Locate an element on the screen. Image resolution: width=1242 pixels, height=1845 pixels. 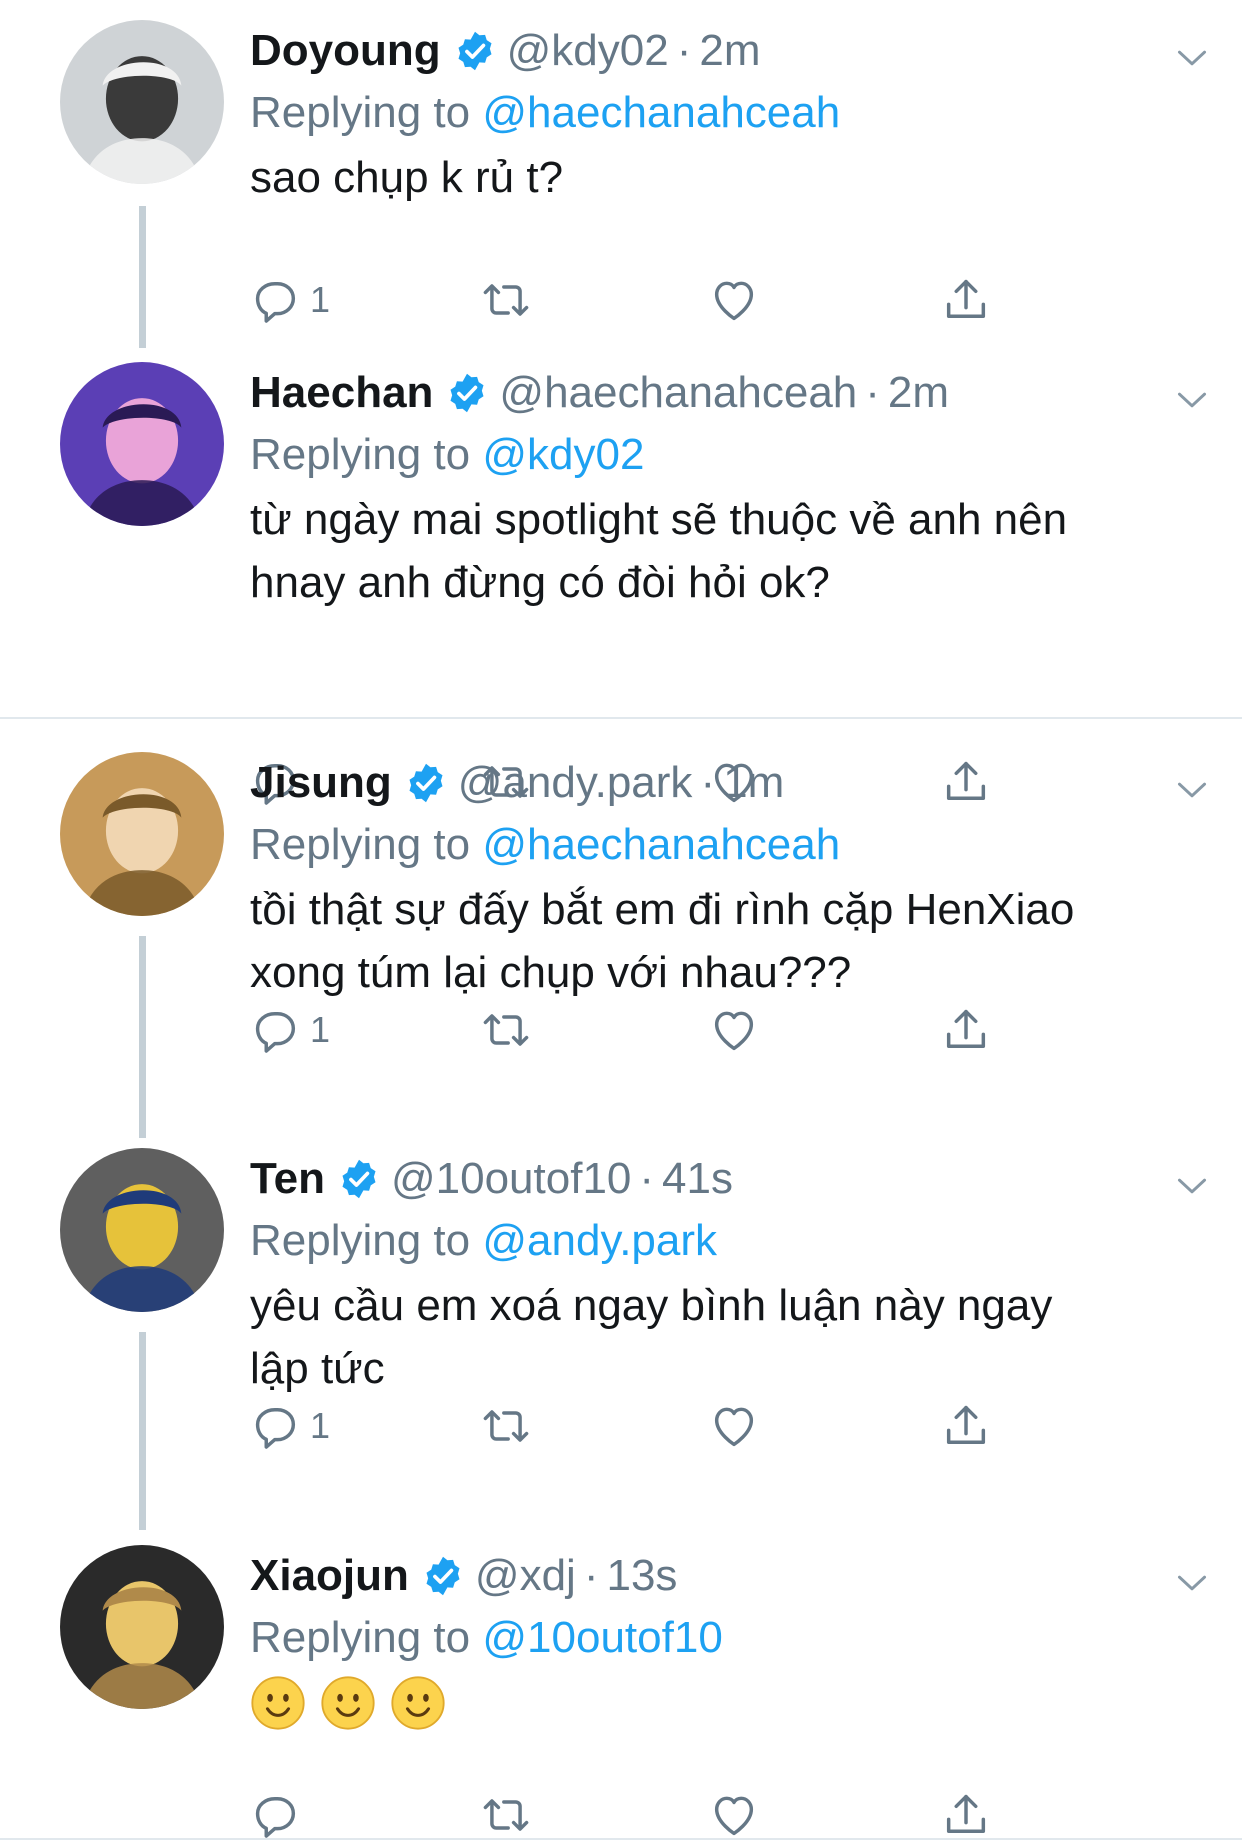
reply-button is located at coordinates (276, 1815).